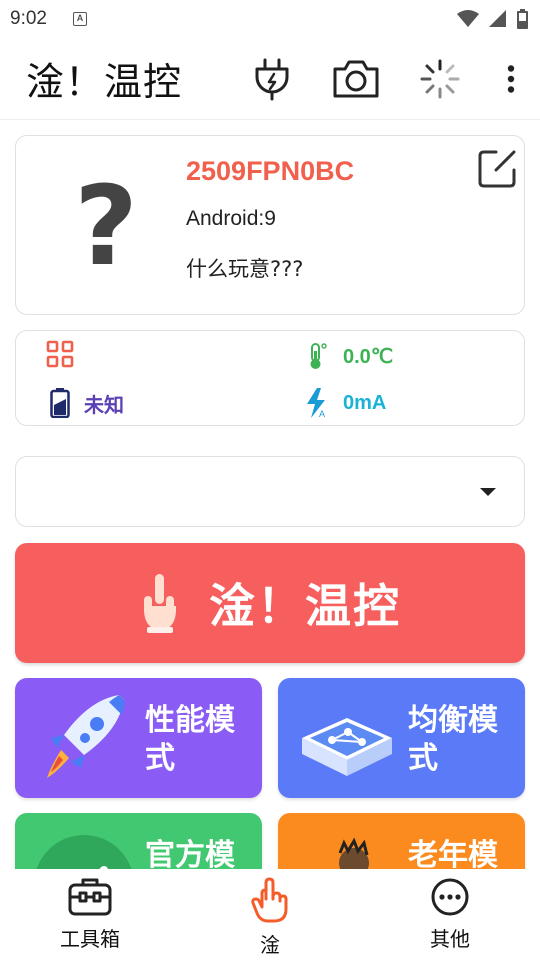  I want to click on edit-icon, so click(497, 169).